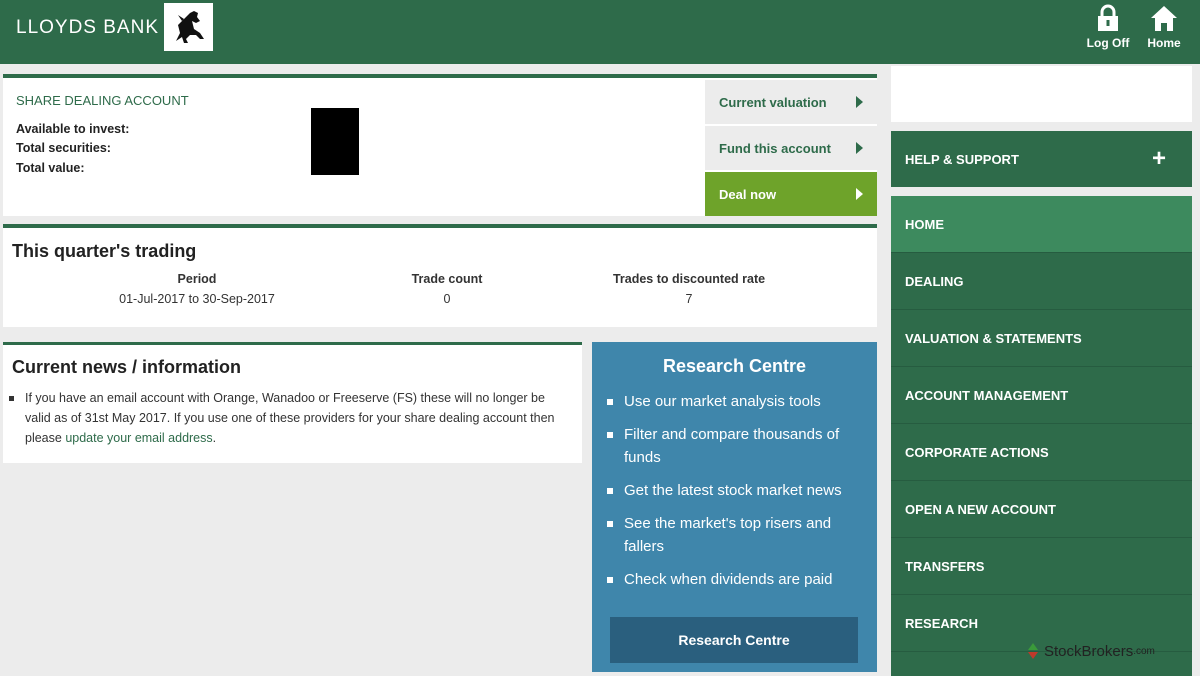 Image resolution: width=1200 pixels, height=676 pixels. I want to click on news-after: ., so click(214, 438).